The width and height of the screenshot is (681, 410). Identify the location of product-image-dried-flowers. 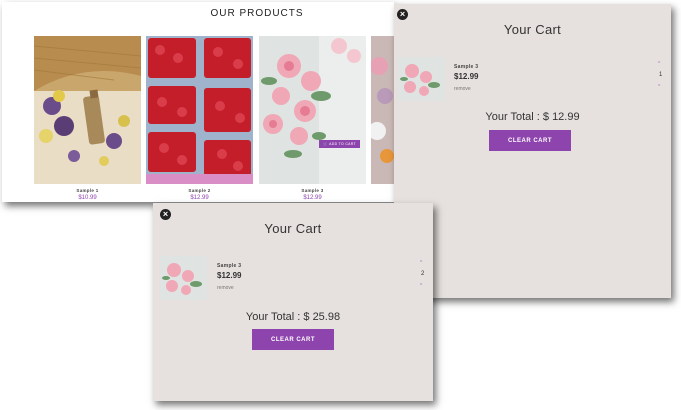
(87, 110).